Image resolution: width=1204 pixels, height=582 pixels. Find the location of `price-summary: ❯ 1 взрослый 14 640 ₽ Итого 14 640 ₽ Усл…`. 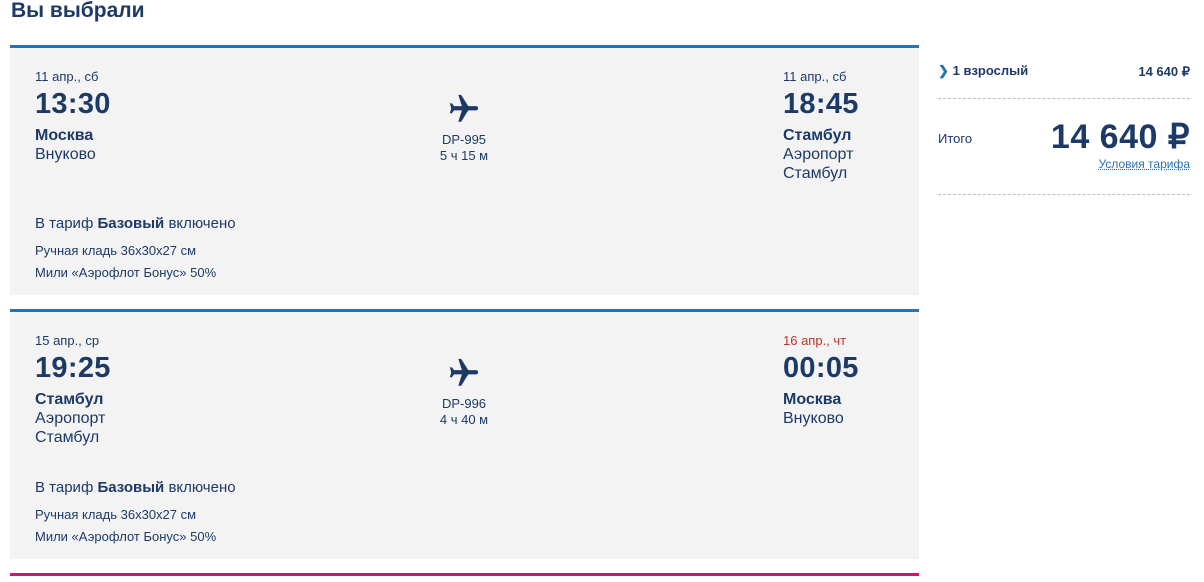

price-summary: ❯ 1 взрослый 14 640 ₽ Итого 14 640 ₽ Усл… is located at coordinates (1064, 127).